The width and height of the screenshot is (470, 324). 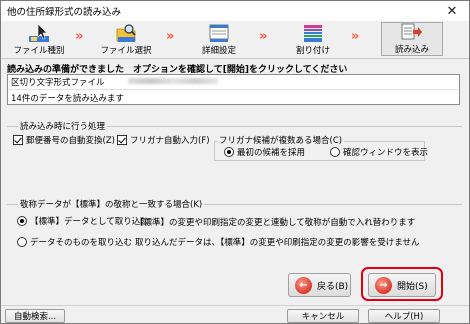 What do you see at coordinates (111, 204) in the screenshot?
I see `honorific-group-label: 敬称データが【標準】の敬称と一致する場合(K)` at bounding box center [111, 204].